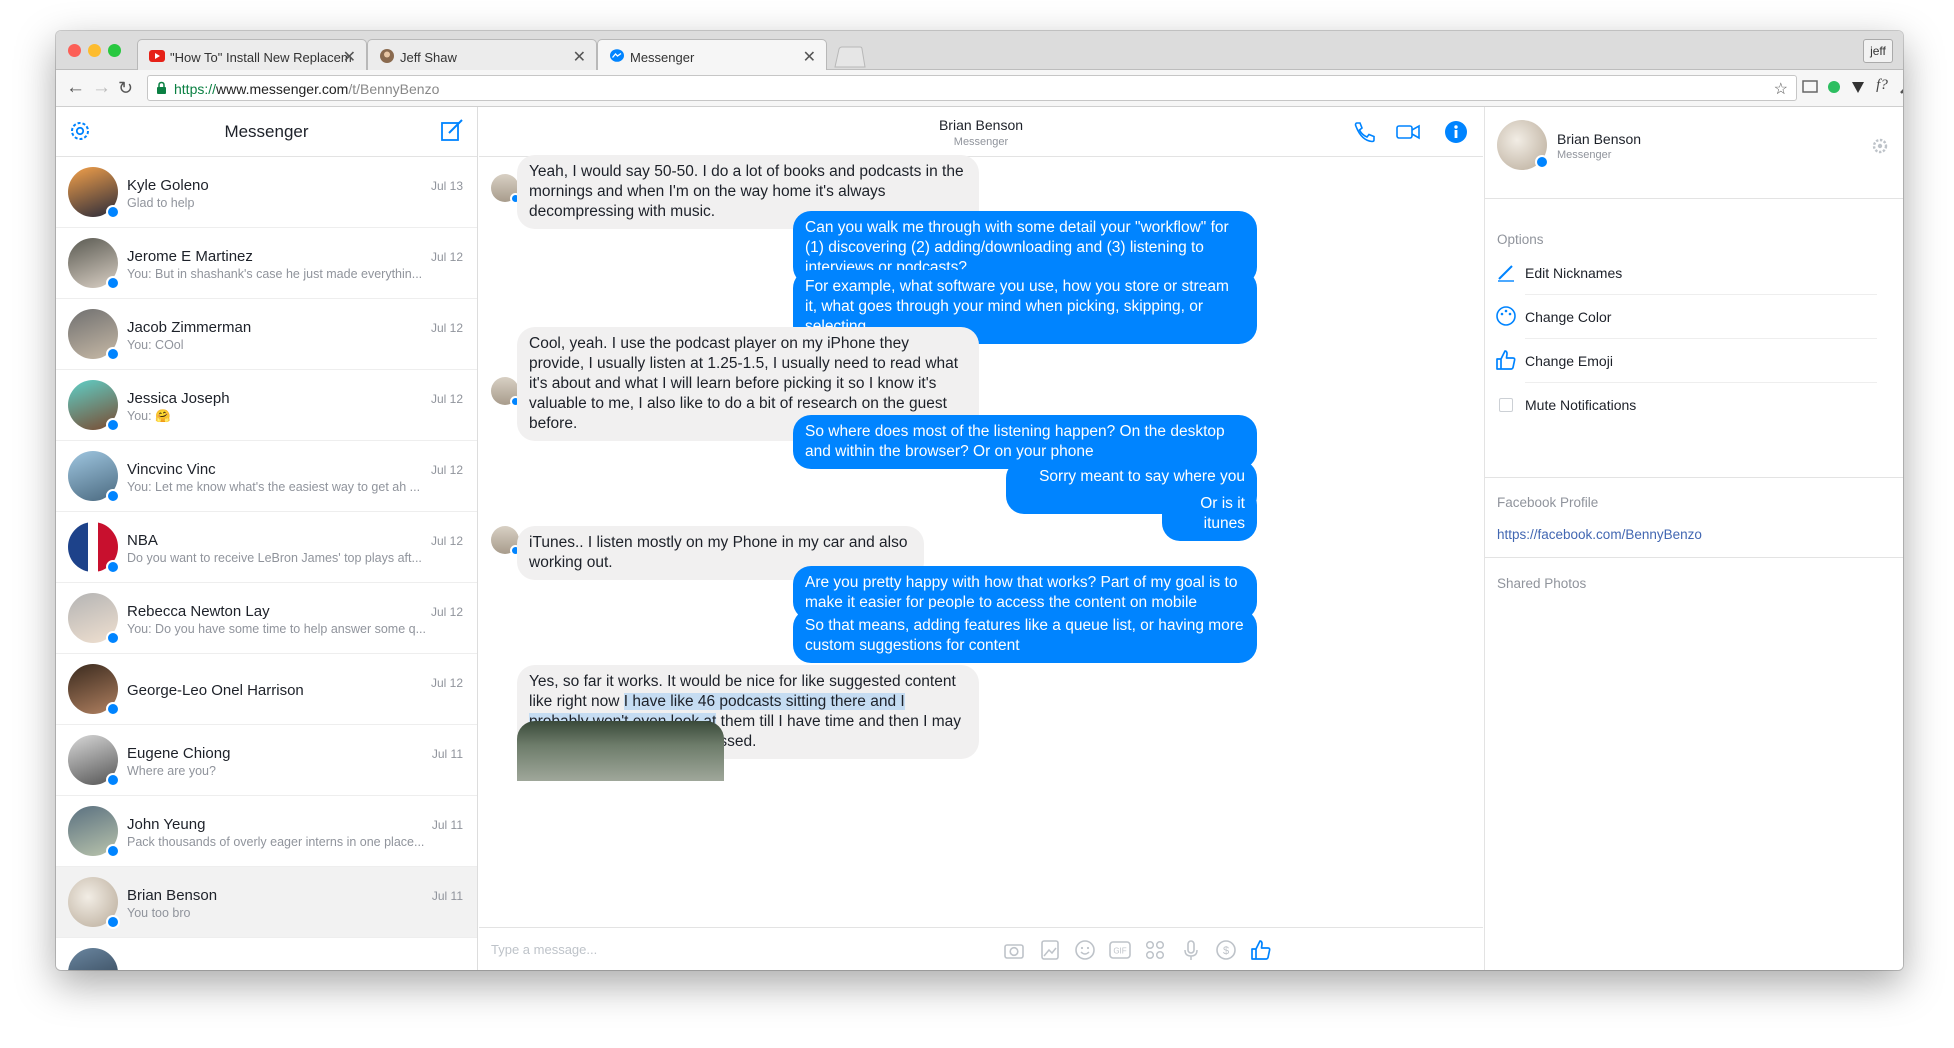 Image resolution: width=1954 pixels, height=1048 pixels. Describe the element at coordinates (617, 55) in the screenshot. I see `messenger-icon` at that location.